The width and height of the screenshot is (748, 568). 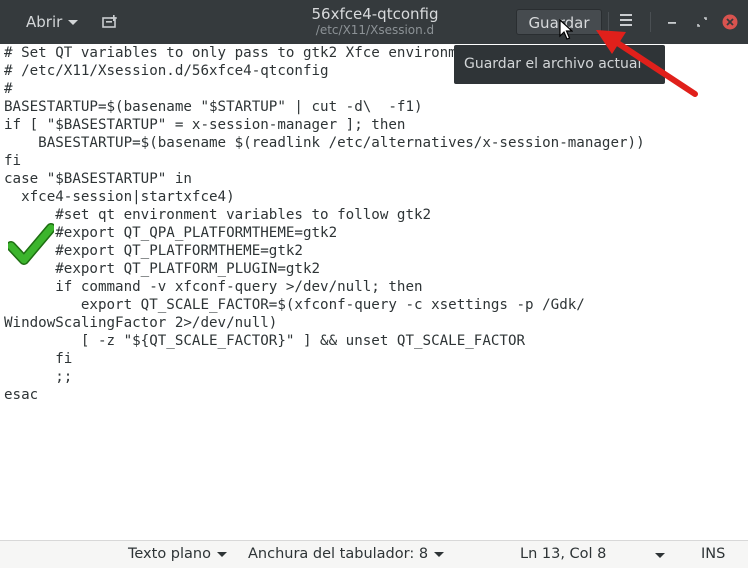 I want to click on close-icon, so click(x=730, y=22).